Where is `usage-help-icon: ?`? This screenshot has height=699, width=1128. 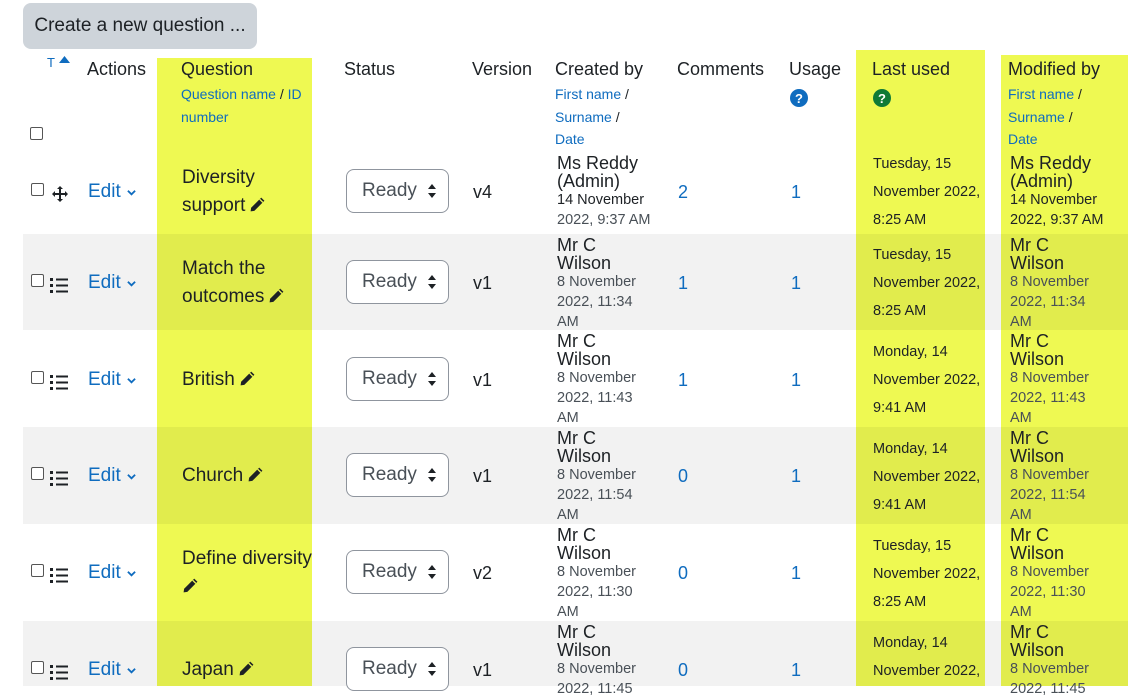
usage-help-icon: ? is located at coordinates (799, 98).